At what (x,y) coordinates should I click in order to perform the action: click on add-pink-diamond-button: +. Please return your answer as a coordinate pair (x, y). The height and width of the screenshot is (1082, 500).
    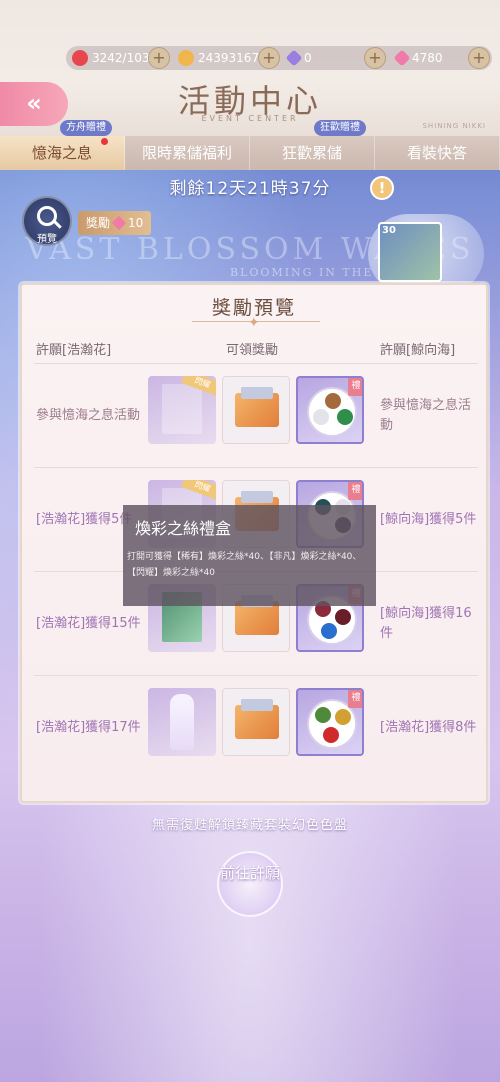
    Looking at the image, I should click on (479, 58).